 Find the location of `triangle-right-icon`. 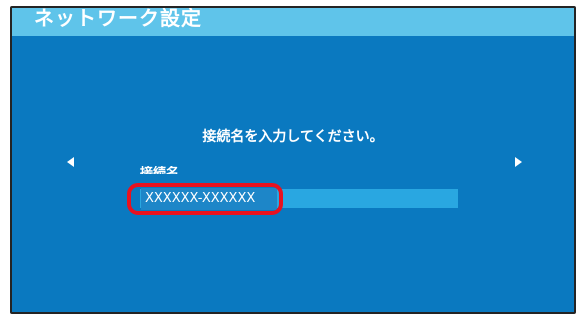

triangle-right-icon is located at coordinates (518, 162).